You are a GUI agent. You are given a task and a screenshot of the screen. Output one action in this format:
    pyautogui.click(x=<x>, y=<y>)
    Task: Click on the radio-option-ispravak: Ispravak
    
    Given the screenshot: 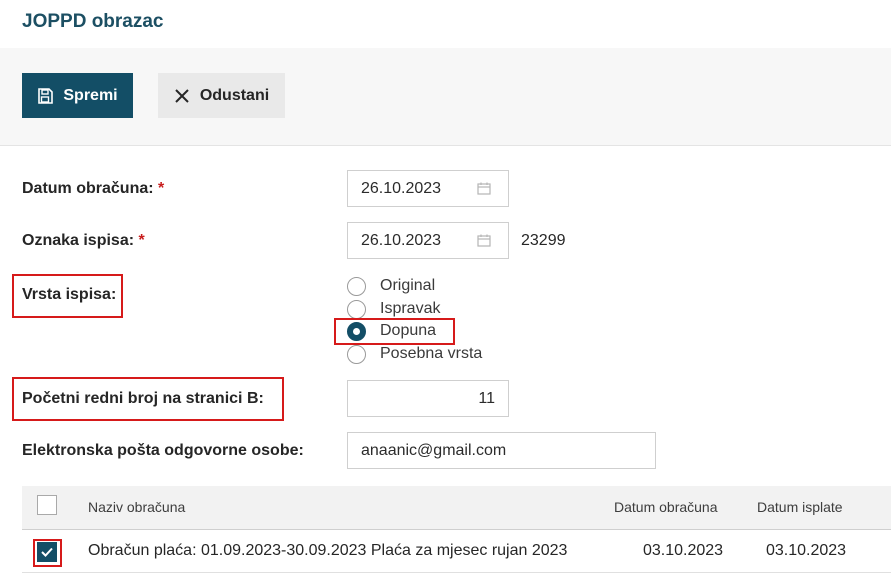 What is the action you would take?
    pyautogui.click(x=393, y=309)
    